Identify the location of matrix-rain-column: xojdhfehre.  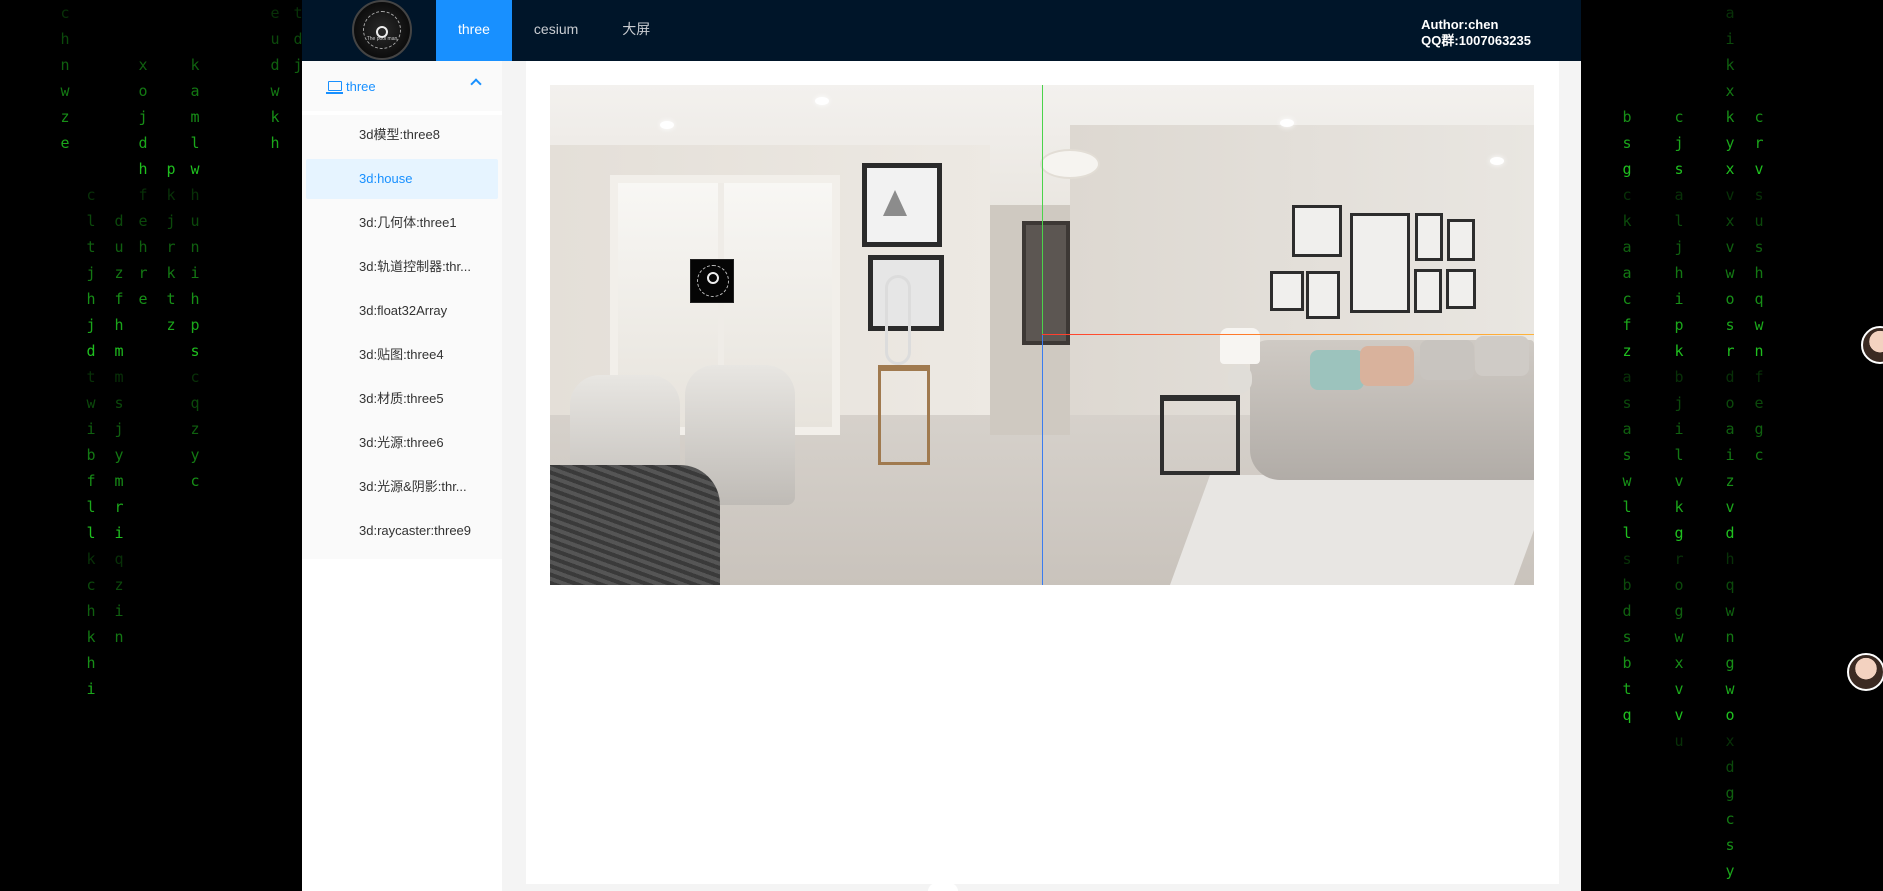
(143, 182).